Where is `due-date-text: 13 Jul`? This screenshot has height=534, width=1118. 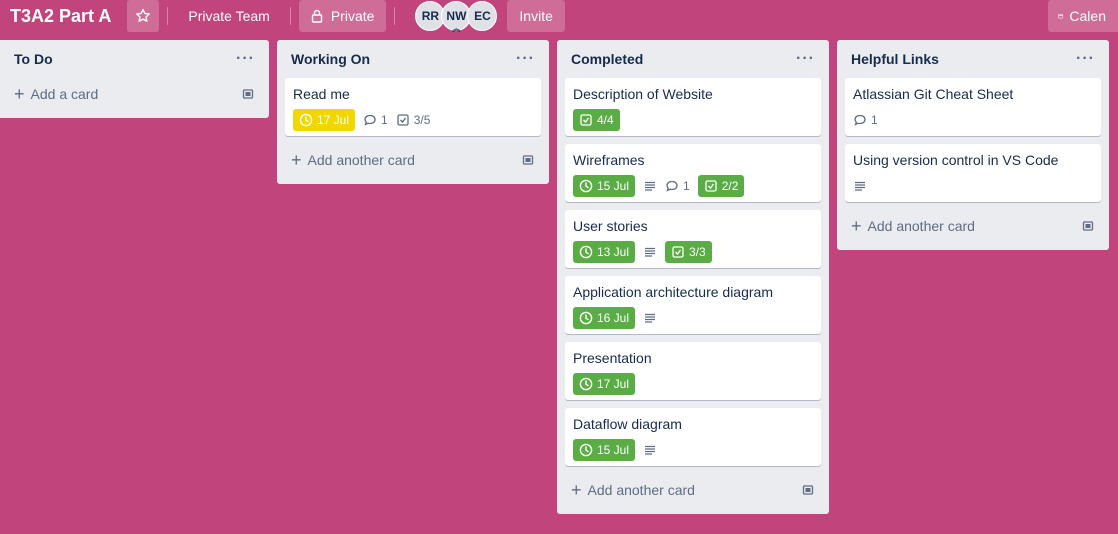
due-date-text: 13 Jul is located at coordinates (613, 252).